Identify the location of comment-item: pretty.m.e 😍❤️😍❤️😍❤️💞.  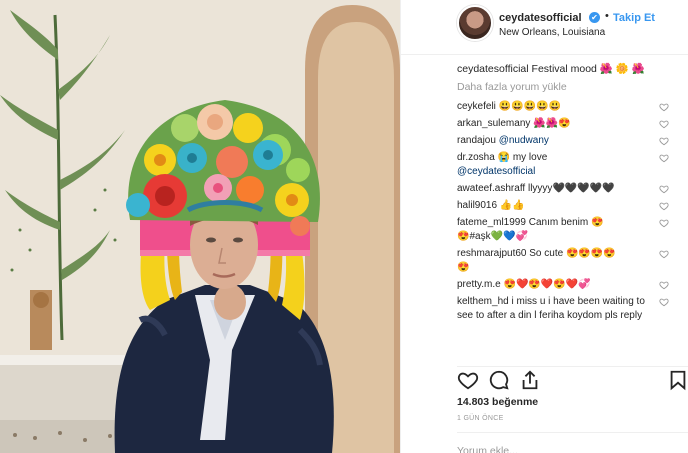
(566, 285).